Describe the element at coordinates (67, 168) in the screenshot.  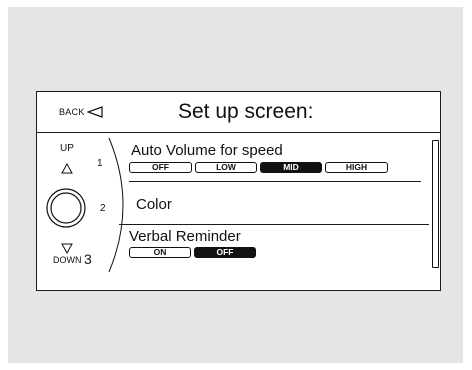
I see `up-arrow-icon` at that location.